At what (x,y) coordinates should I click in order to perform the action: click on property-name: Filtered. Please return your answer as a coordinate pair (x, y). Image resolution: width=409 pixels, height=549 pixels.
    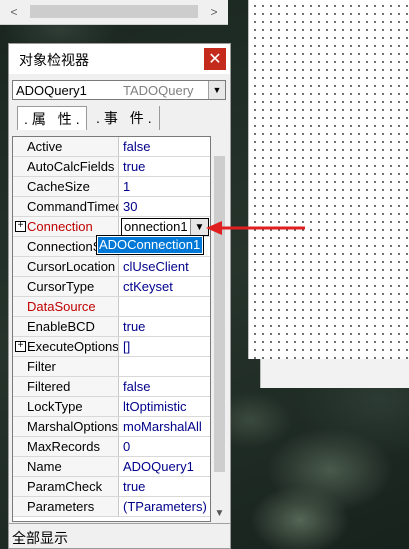
    Looking at the image, I should click on (66, 386).